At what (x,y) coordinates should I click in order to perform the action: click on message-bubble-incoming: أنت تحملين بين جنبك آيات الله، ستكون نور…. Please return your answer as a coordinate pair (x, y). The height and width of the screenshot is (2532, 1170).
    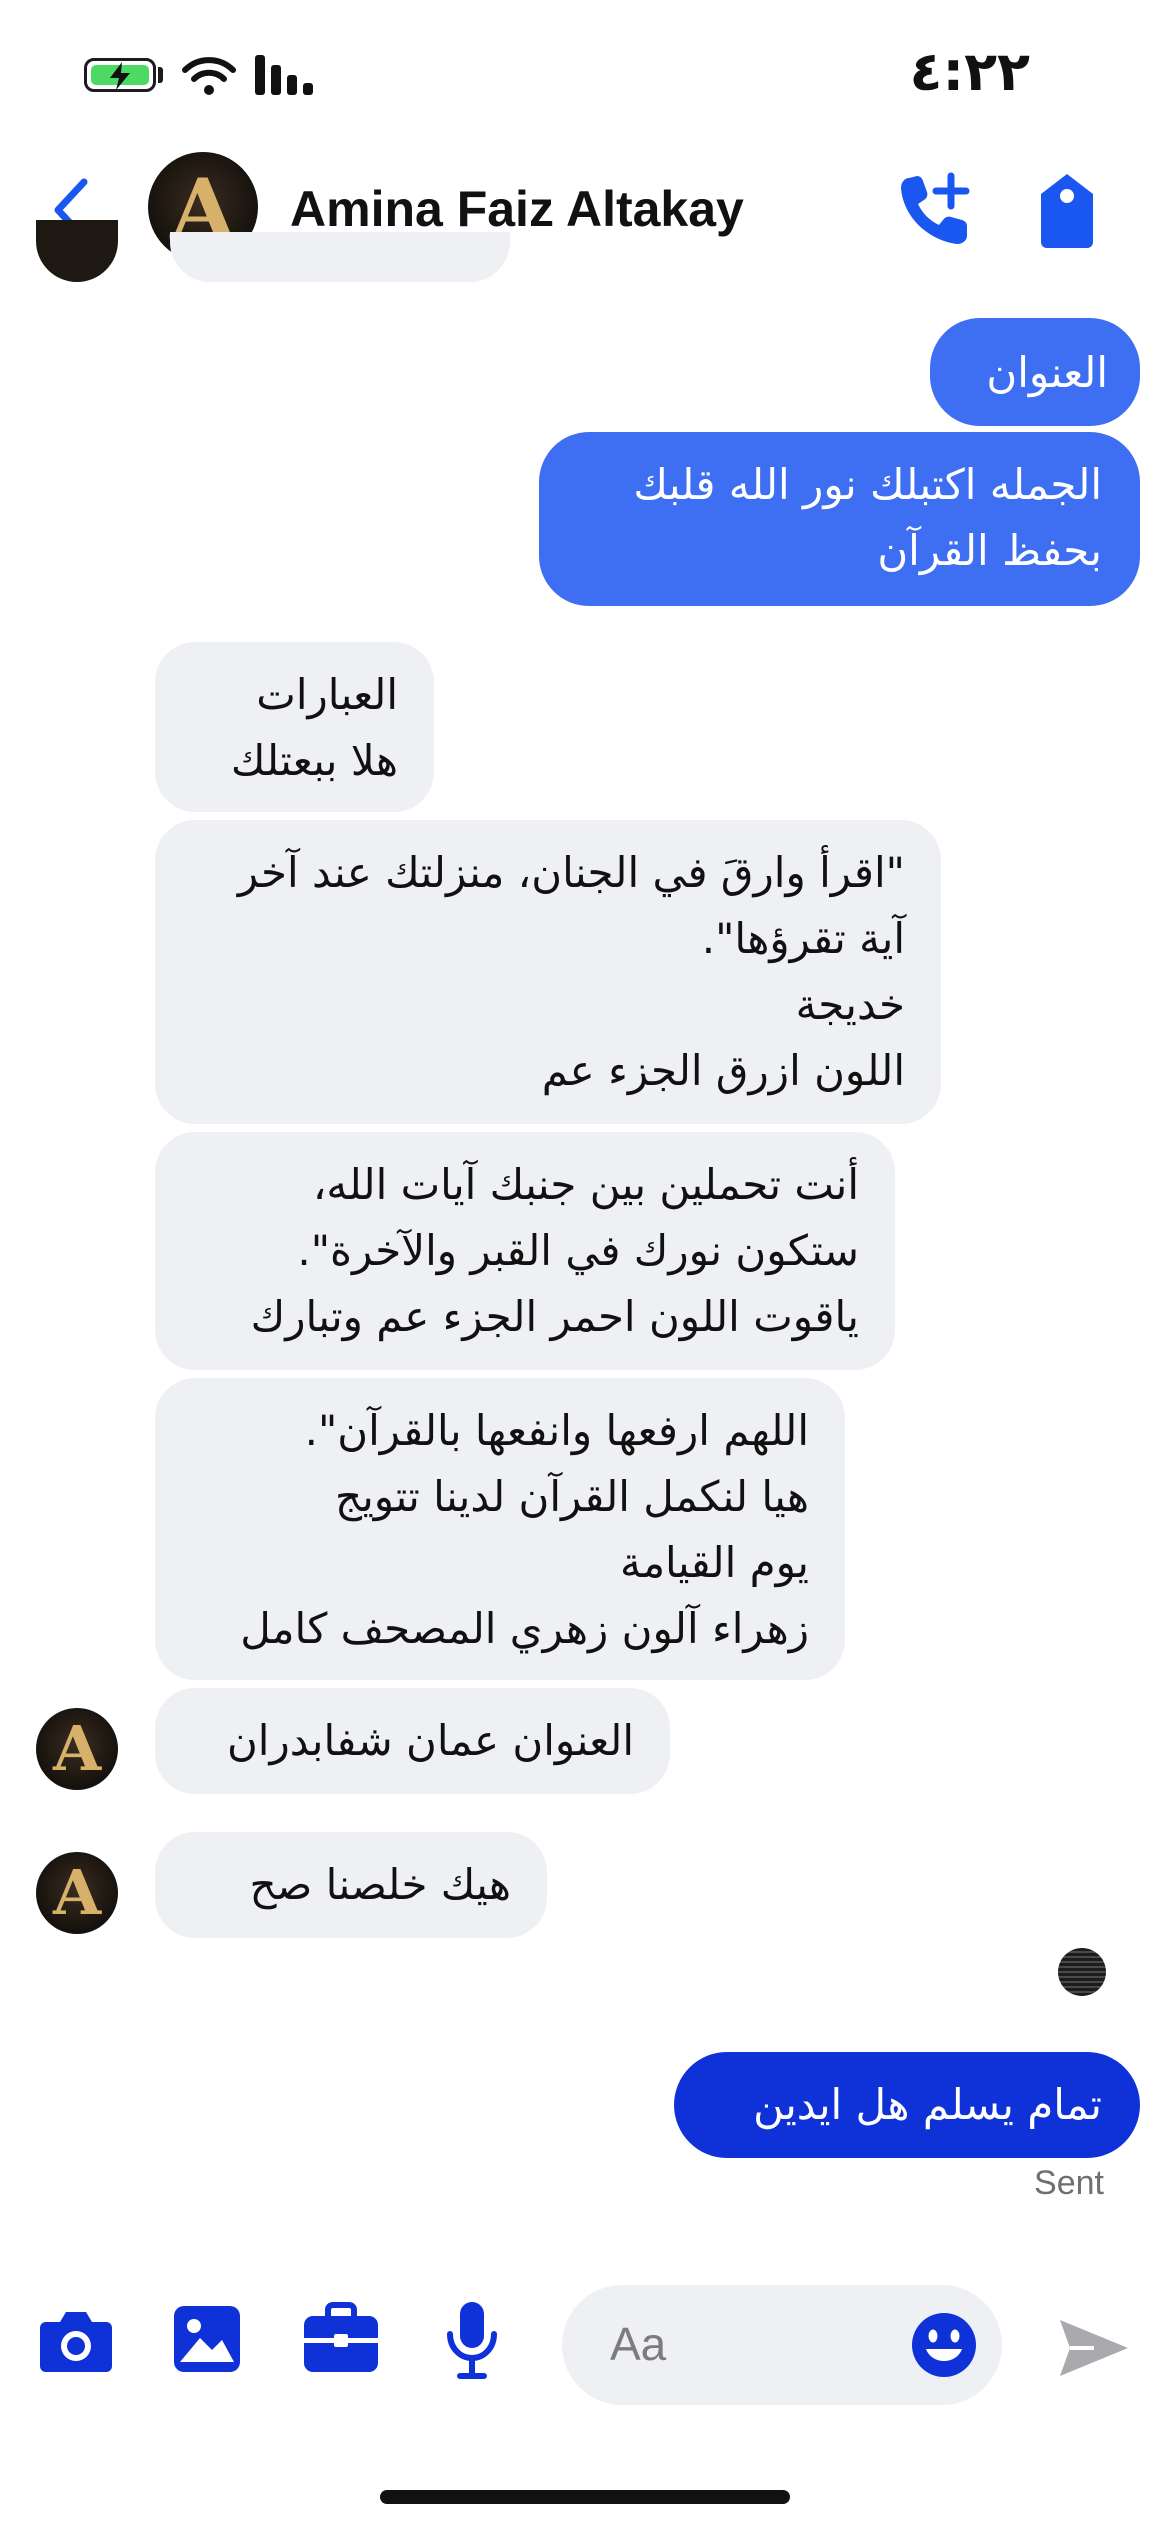
    Looking at the image, I should click on (525, 1251).